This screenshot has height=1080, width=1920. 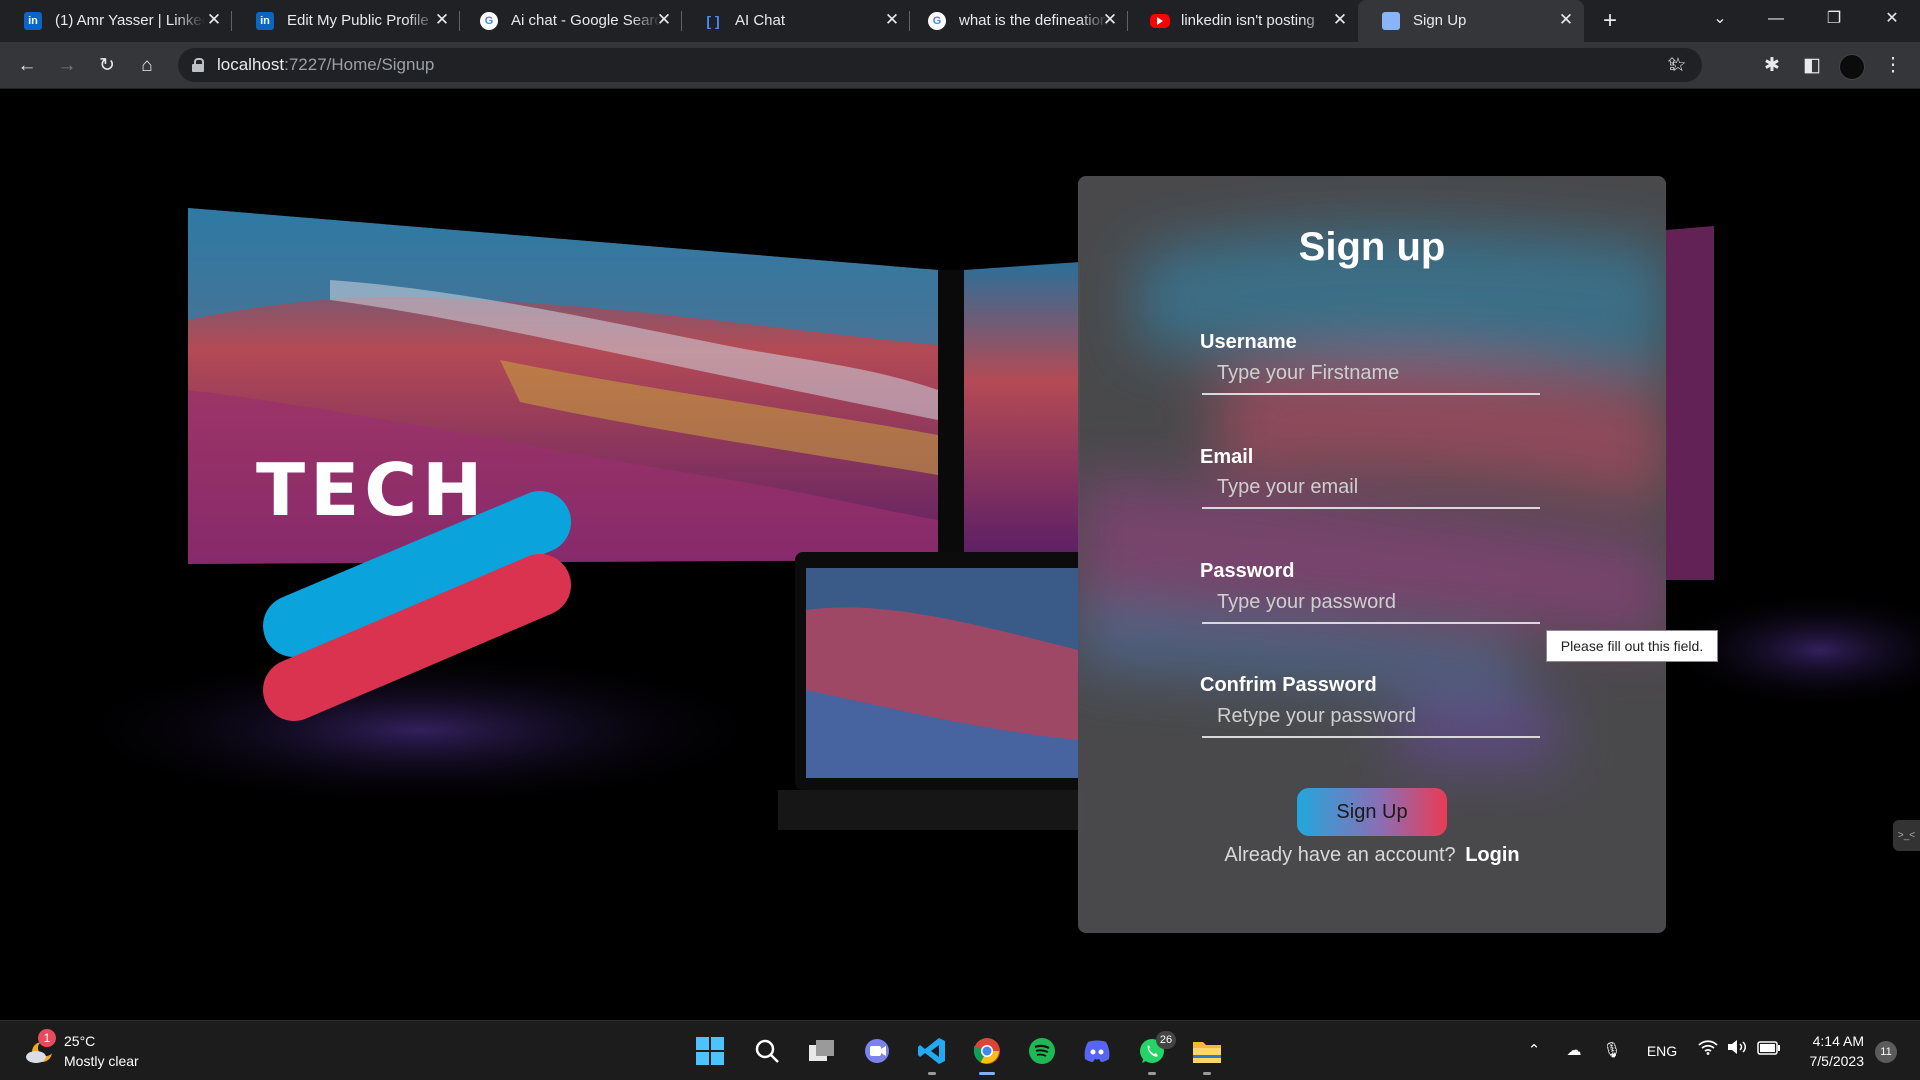 What do you see at coordinates (101, 1061) in the screenshot?
I see `weather-description: Mostly clear` at bounding box center [101, 1061].